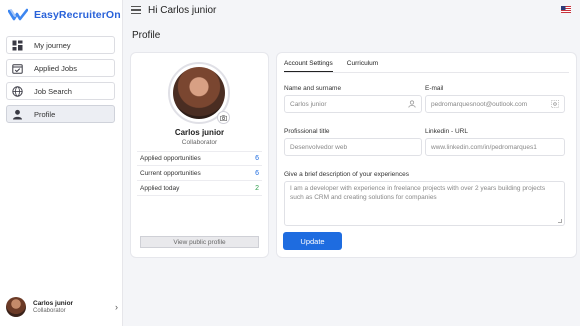  Describe the element at coordinates (426, 72) in the screenshot. I see `tabs-divider` at that location.